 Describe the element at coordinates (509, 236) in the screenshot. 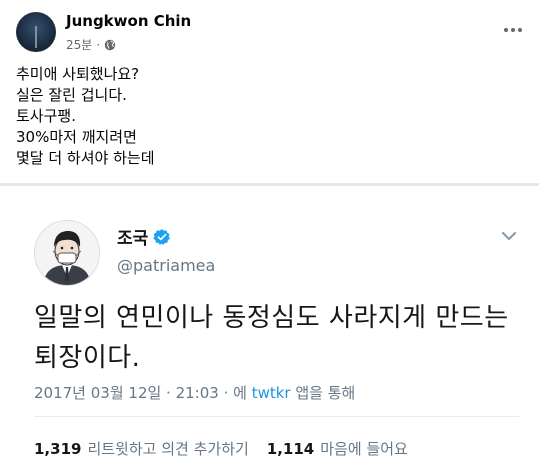

I see `chevron-down-icon` at that location.